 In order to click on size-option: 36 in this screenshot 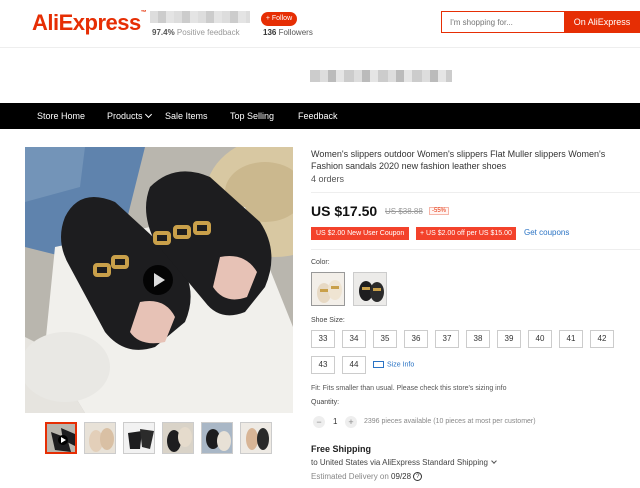, I will do `click(416, 339)`.